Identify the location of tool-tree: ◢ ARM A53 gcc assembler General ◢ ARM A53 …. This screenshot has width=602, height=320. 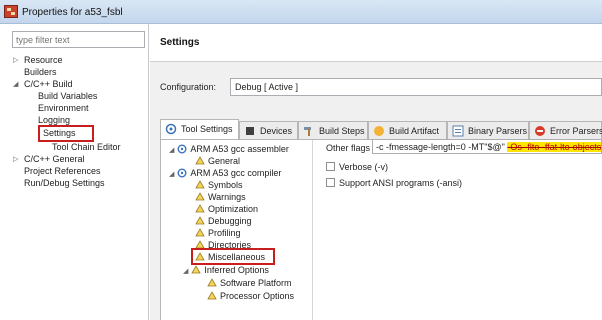
(237, 230).